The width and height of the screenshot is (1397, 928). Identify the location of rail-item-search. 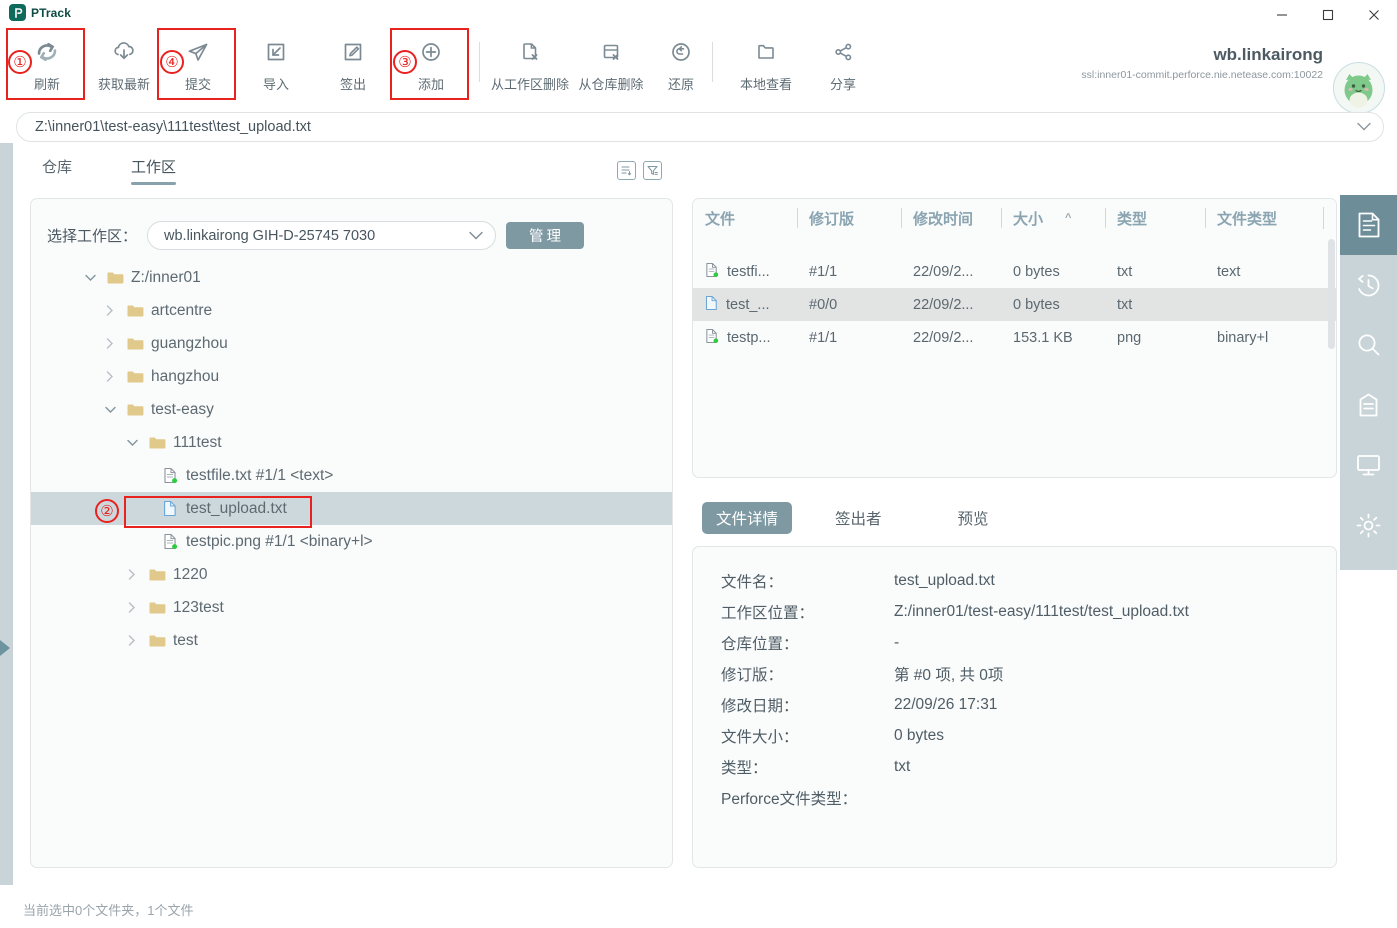
(1368, 345).